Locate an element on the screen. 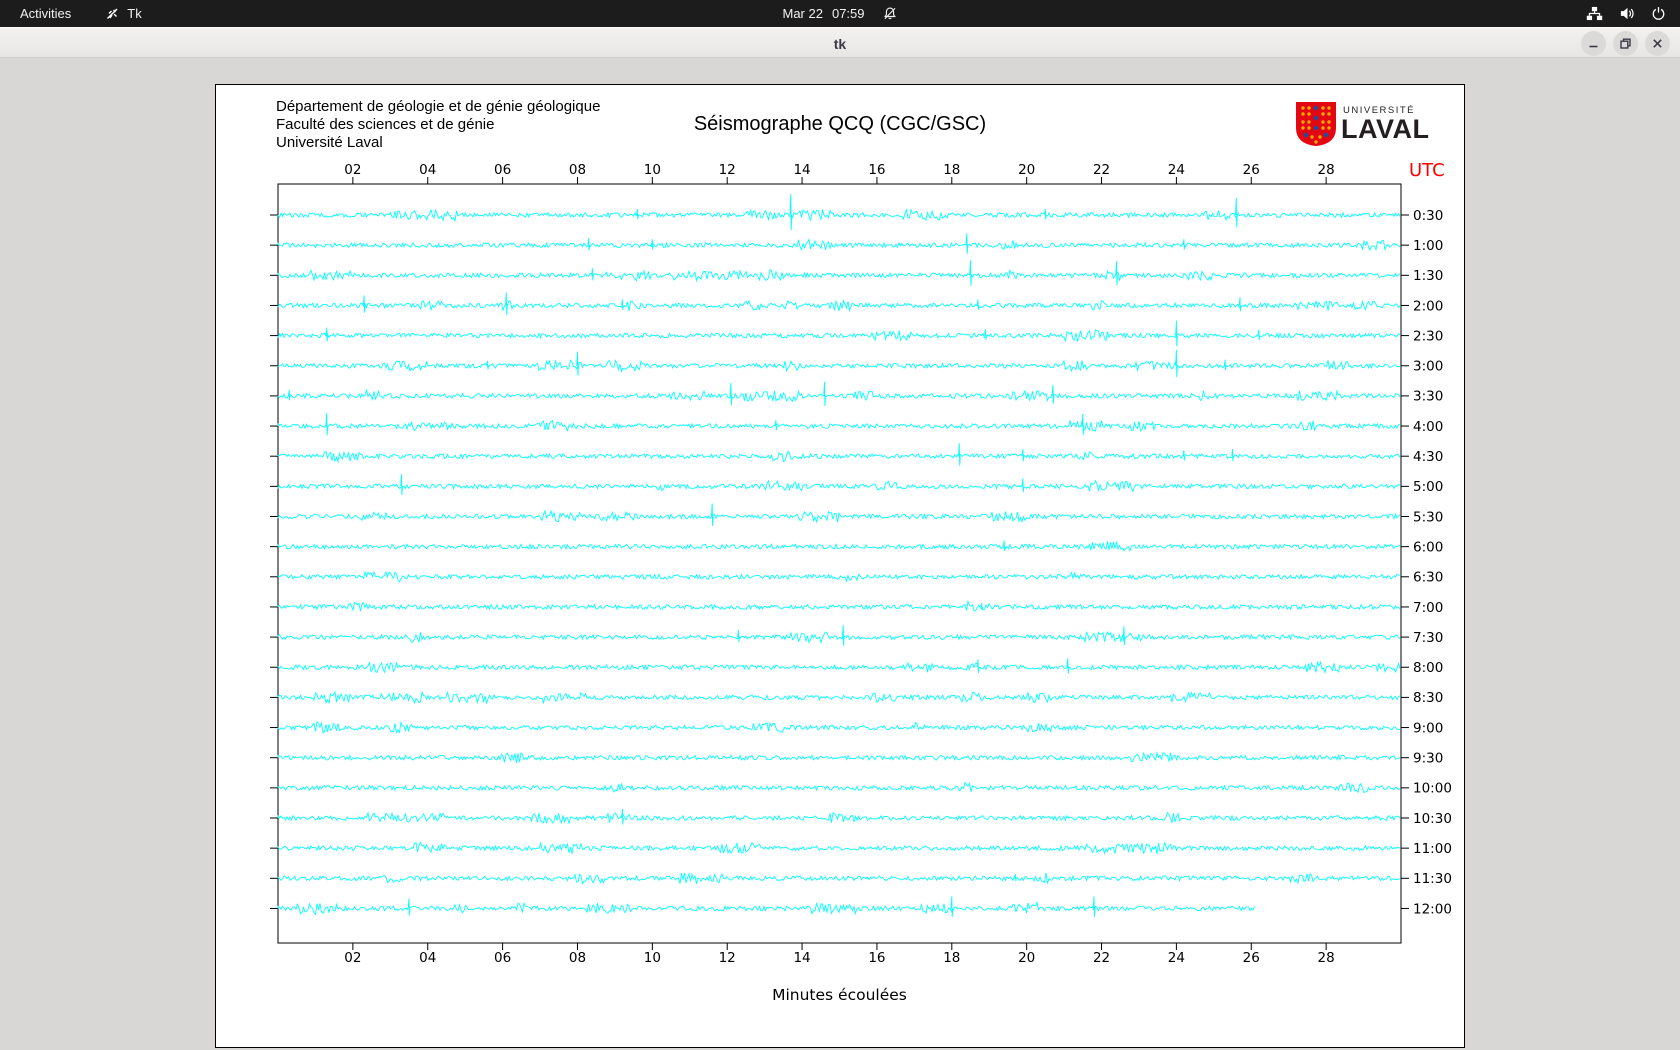 The image size is (1680, 1050). notifications-muted-icon is located at coordinates (890, 13).